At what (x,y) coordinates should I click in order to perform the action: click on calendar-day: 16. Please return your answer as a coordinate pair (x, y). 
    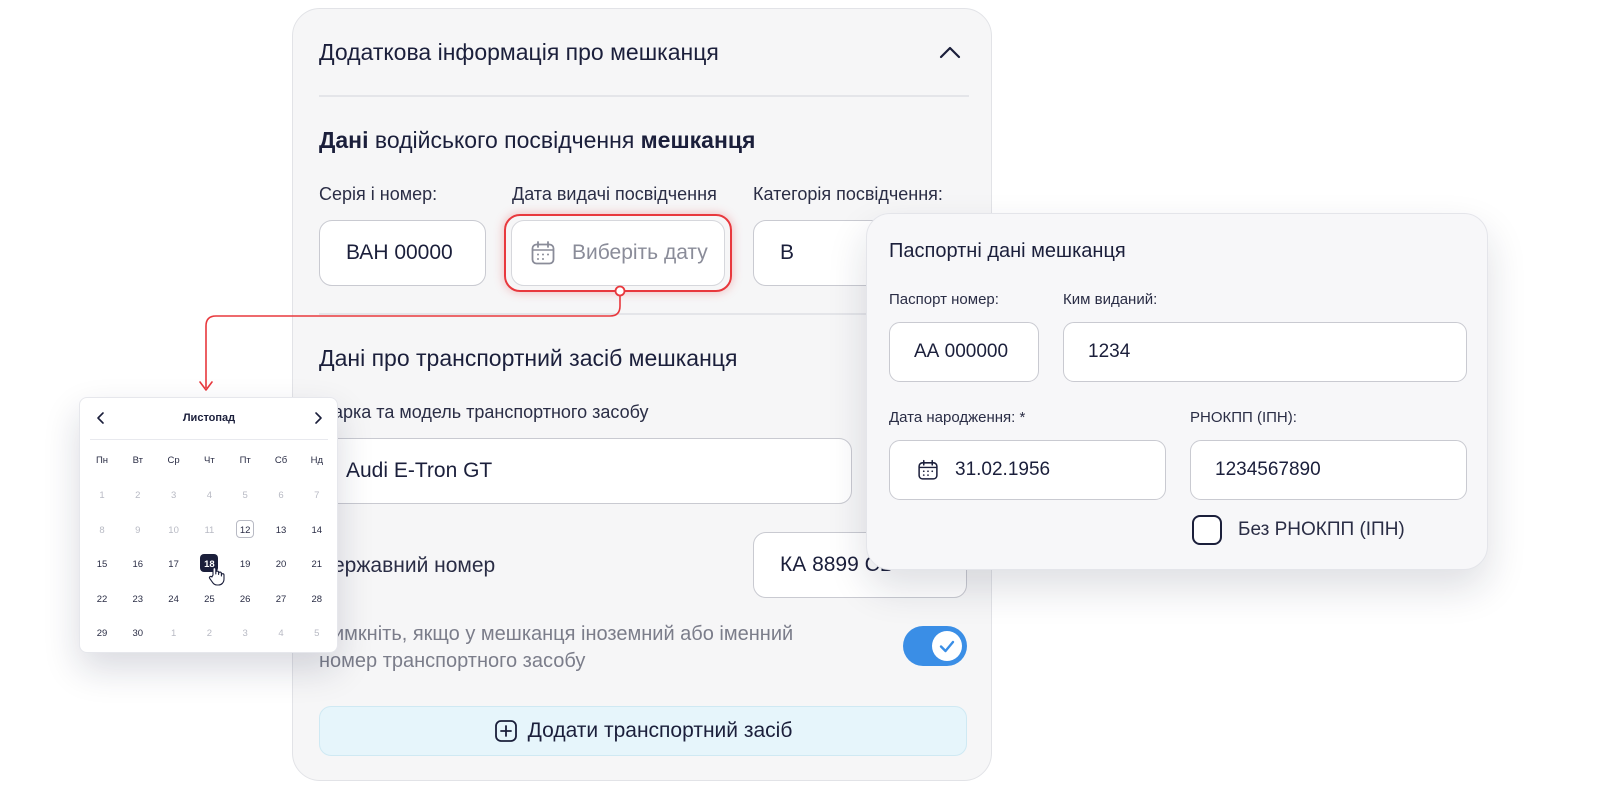
    Looking at the image, I should click on (138, 564).